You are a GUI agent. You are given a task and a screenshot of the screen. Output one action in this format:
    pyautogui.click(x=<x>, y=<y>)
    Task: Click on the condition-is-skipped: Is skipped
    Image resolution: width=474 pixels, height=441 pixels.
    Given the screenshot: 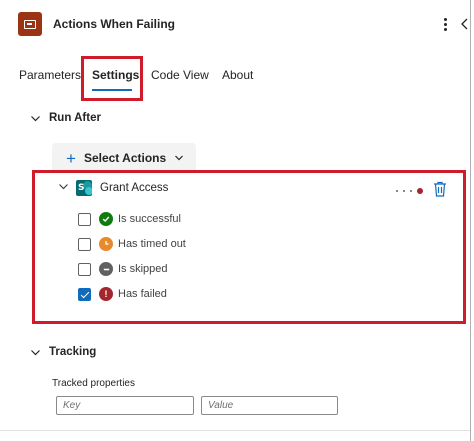 What is the action you would take?
    pyautogui.click(x=178, y=270)
    